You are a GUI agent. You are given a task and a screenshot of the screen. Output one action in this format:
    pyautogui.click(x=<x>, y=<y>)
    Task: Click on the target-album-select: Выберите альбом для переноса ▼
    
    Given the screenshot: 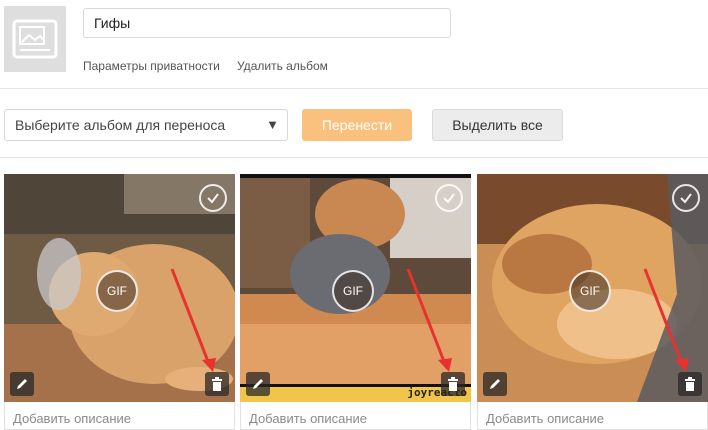 What is the action you would take?
    pyautogui.click(x=146, y=125)
    